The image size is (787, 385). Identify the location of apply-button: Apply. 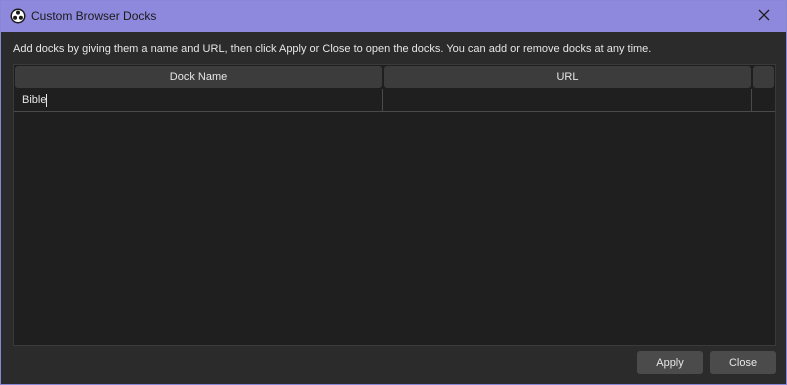
(670, 362).